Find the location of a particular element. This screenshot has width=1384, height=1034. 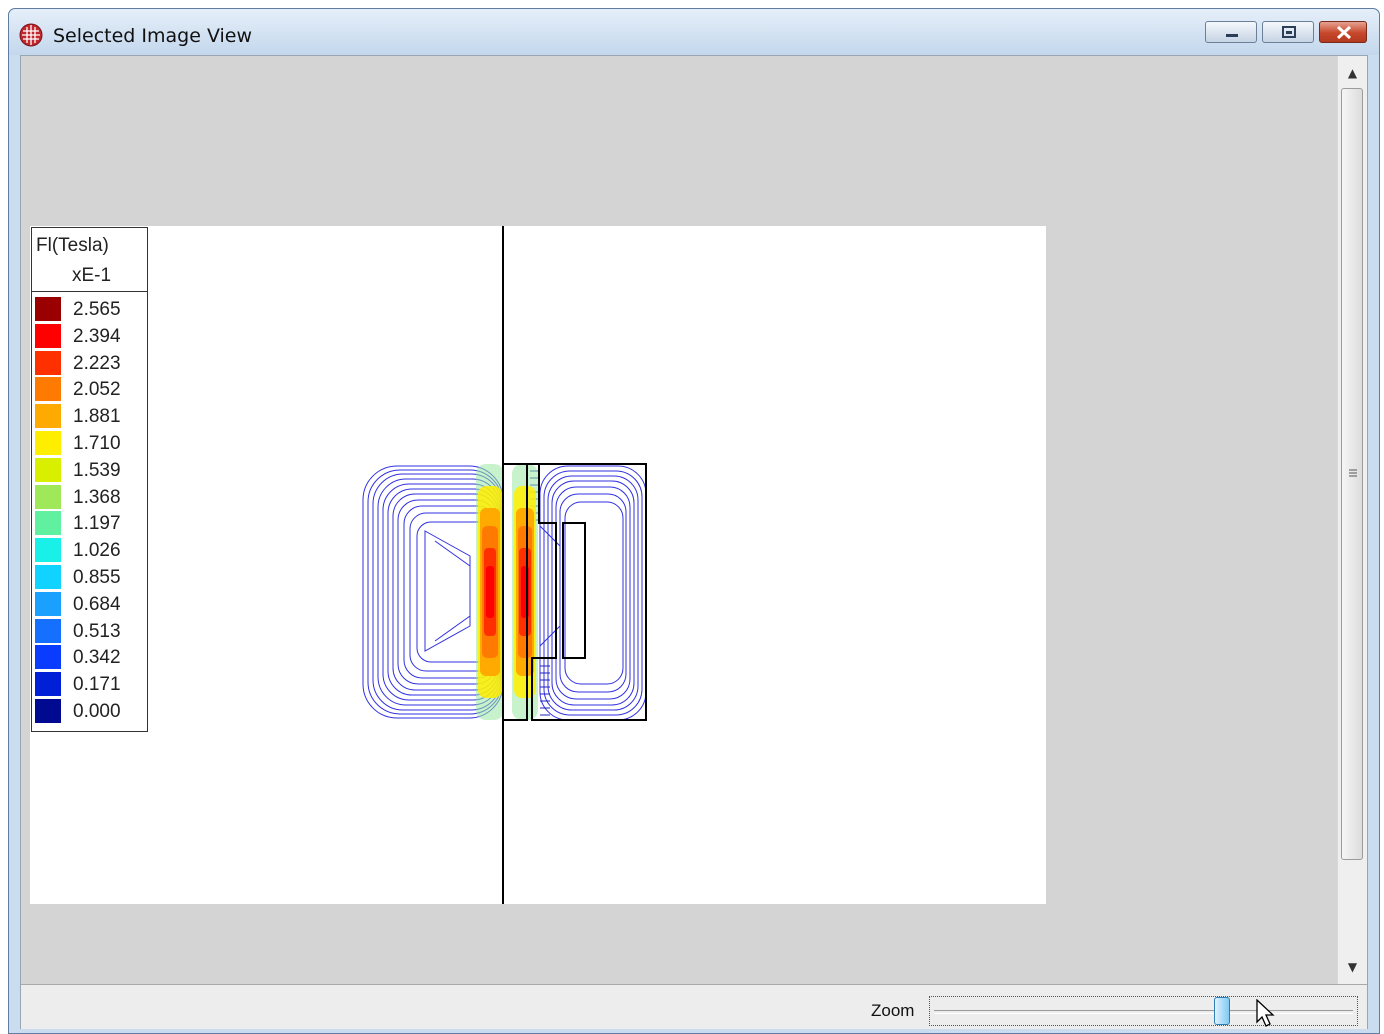

grid-globe-icon is located at coordinates (31, 35).